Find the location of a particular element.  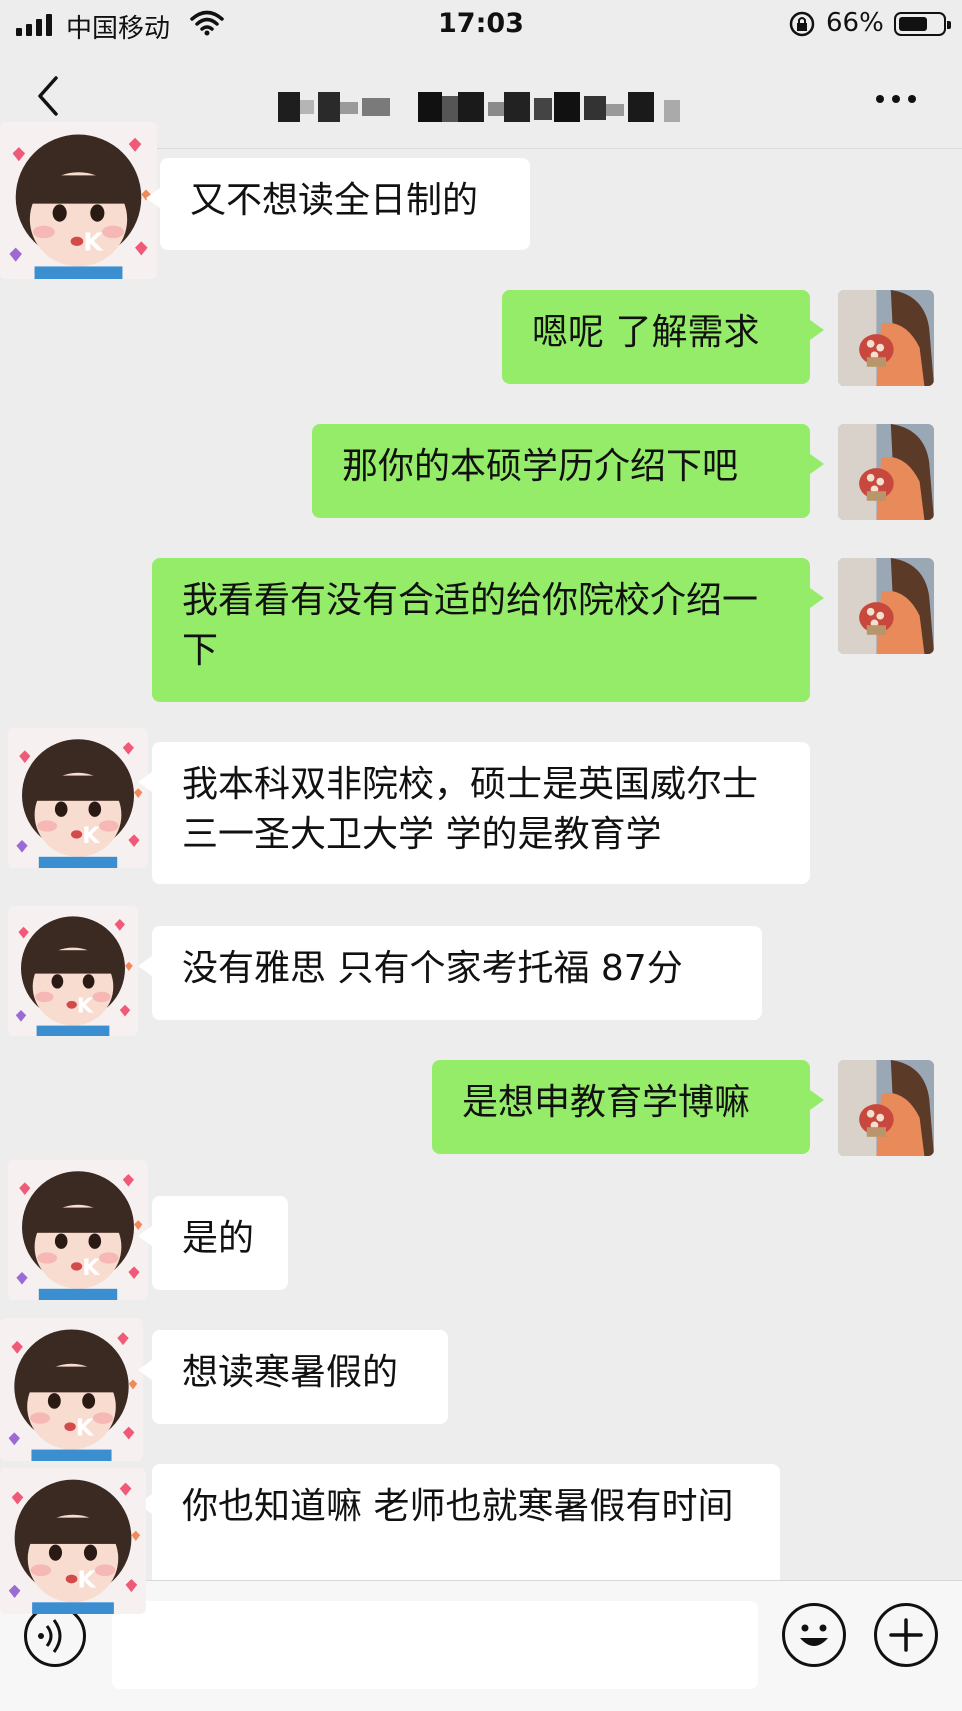

message-bubble-outgoing: 是想申教育学博嘛 is located at coordinates (628, 1107).